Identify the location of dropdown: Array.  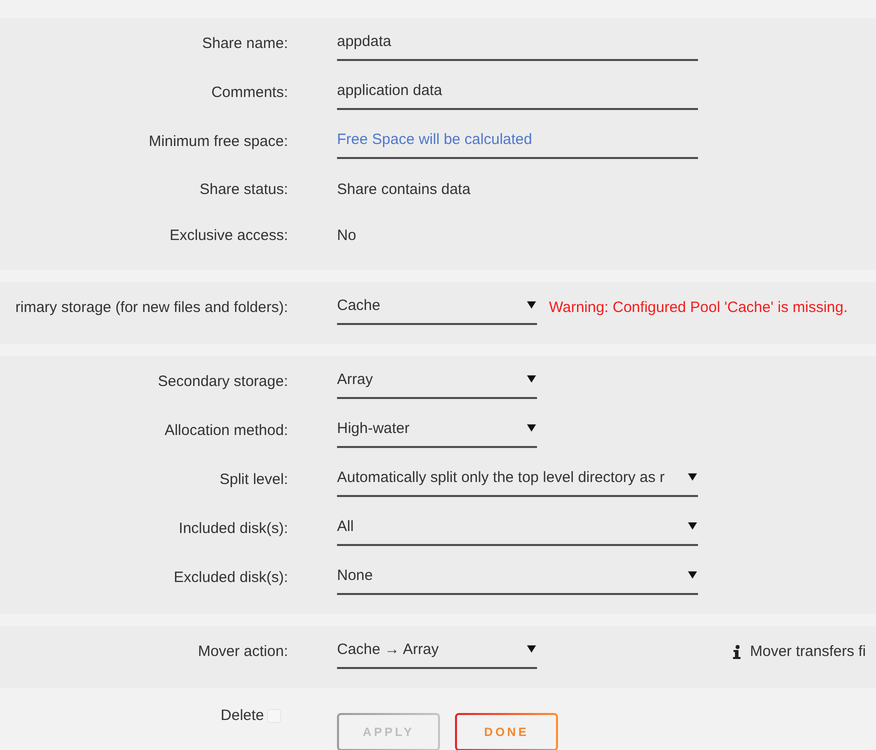
(437, 381).